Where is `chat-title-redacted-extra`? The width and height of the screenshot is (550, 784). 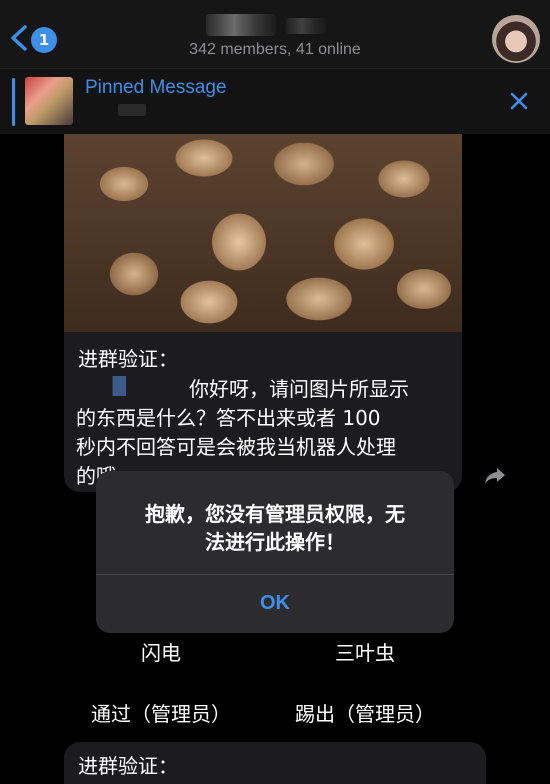
chat-title-redacted-extra is located at coordinates (306, 26).